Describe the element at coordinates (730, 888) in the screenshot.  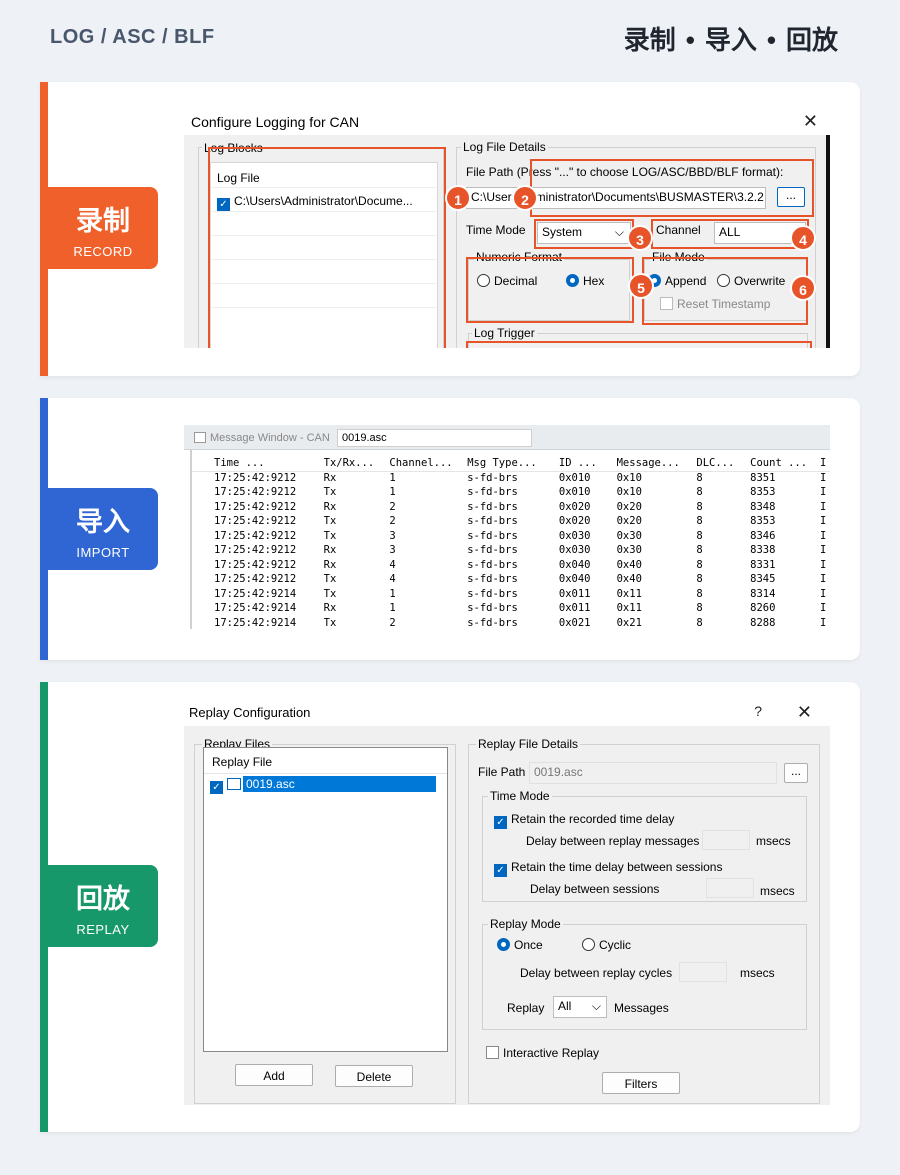
I see `delay-sessions-input` at that location.